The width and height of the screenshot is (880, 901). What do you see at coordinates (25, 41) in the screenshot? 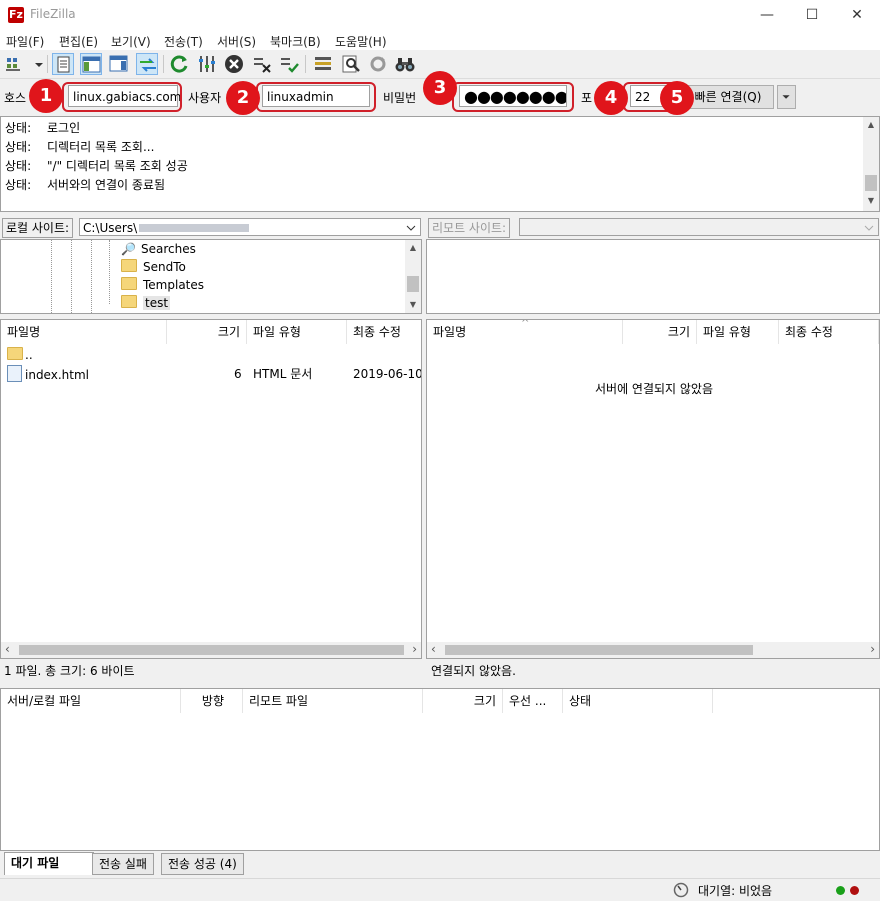
I see `menu-file: 파일(F)` at bounding box center [25, 41].